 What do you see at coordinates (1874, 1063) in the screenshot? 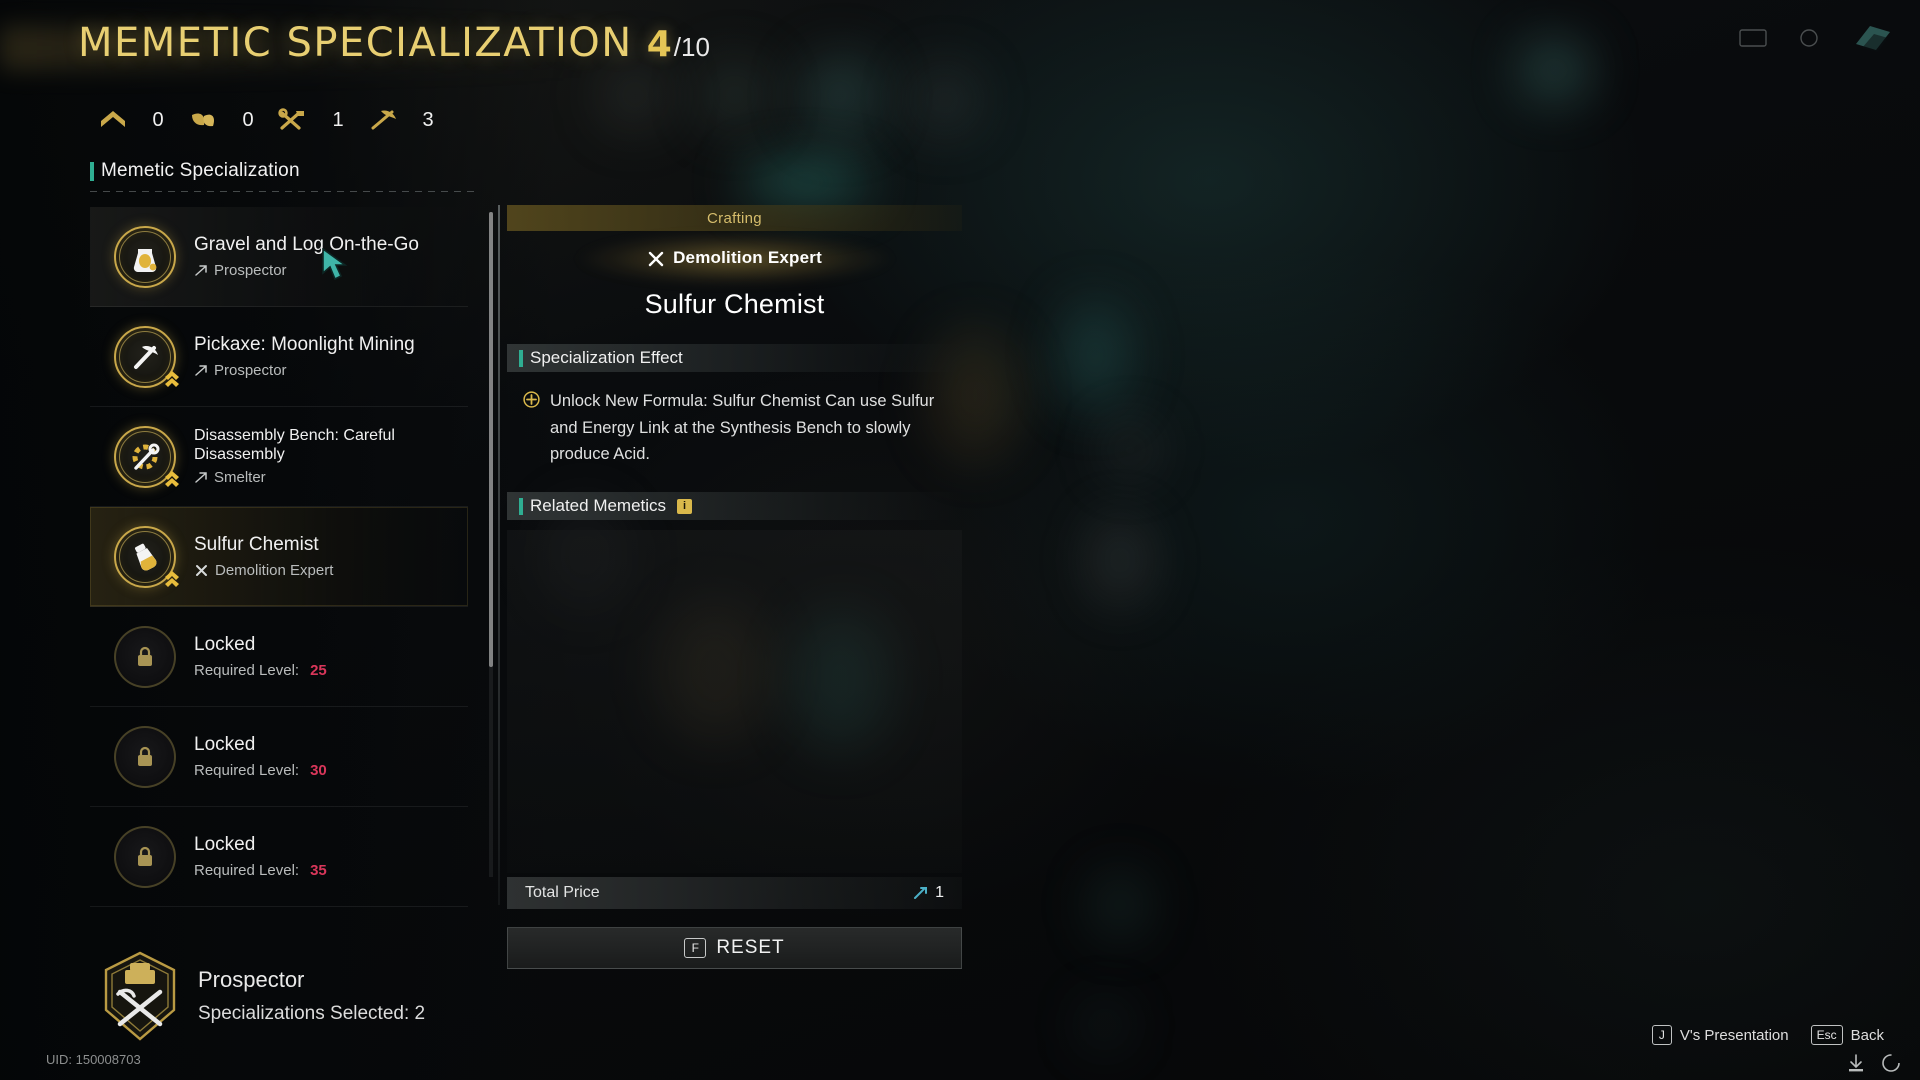
I see `bottom-right-icon-group` at bounding box center [1874, 1063].